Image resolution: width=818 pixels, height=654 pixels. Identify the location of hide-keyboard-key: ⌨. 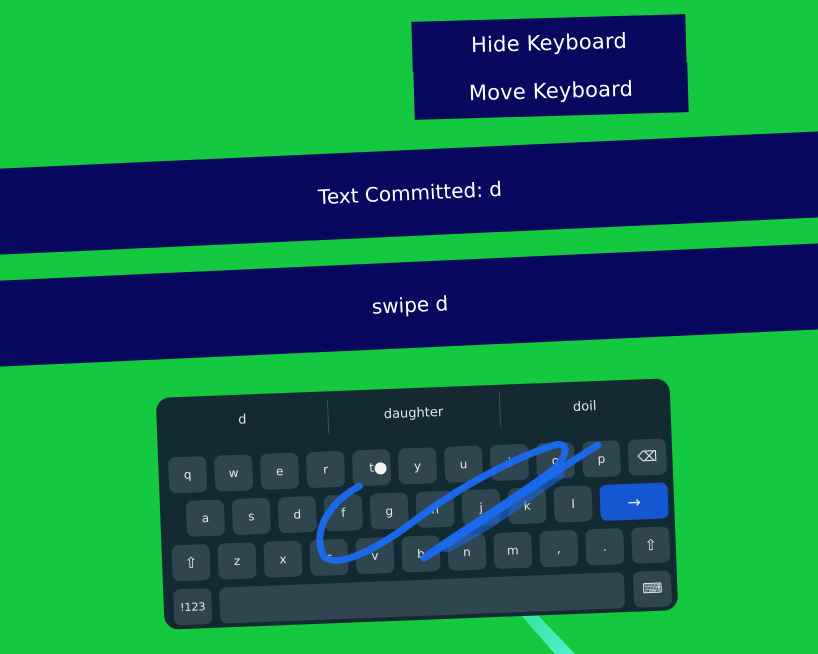
(652, 589).